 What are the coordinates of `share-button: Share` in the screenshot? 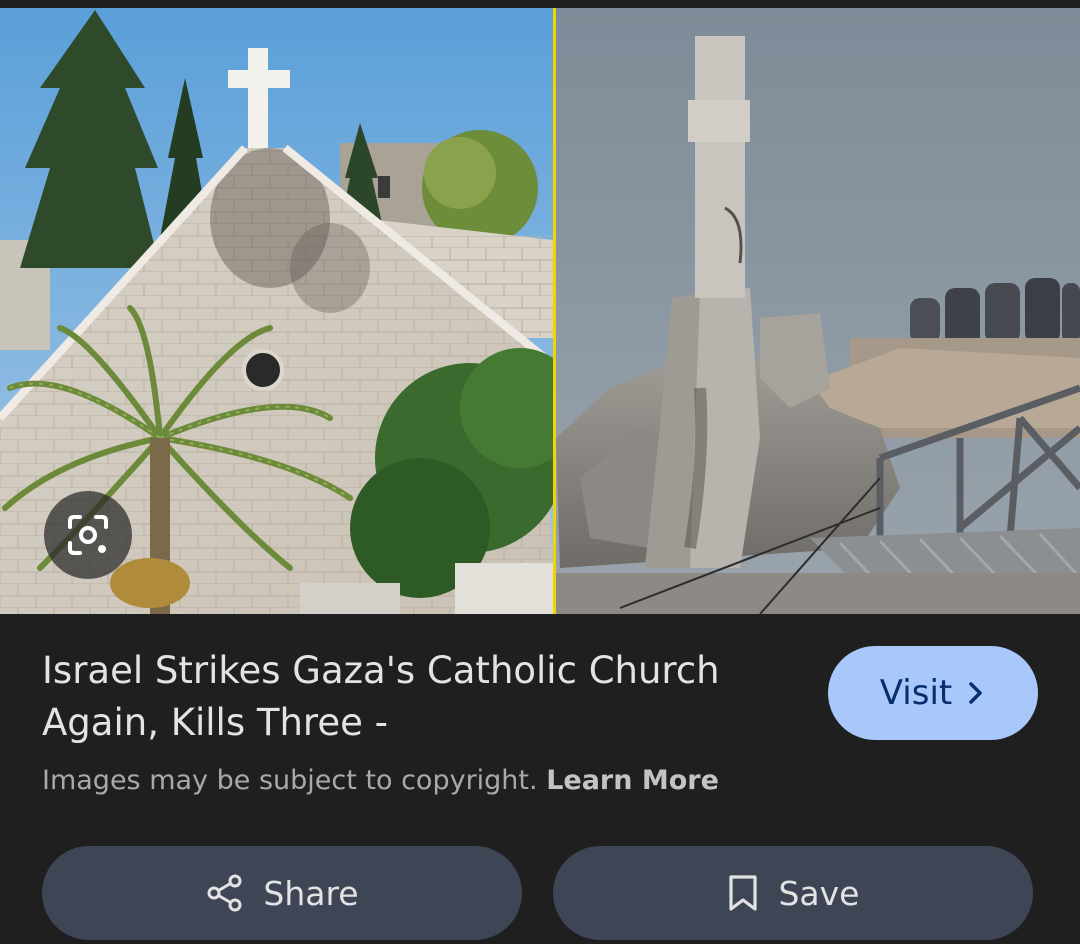 It's located at (282, 893).